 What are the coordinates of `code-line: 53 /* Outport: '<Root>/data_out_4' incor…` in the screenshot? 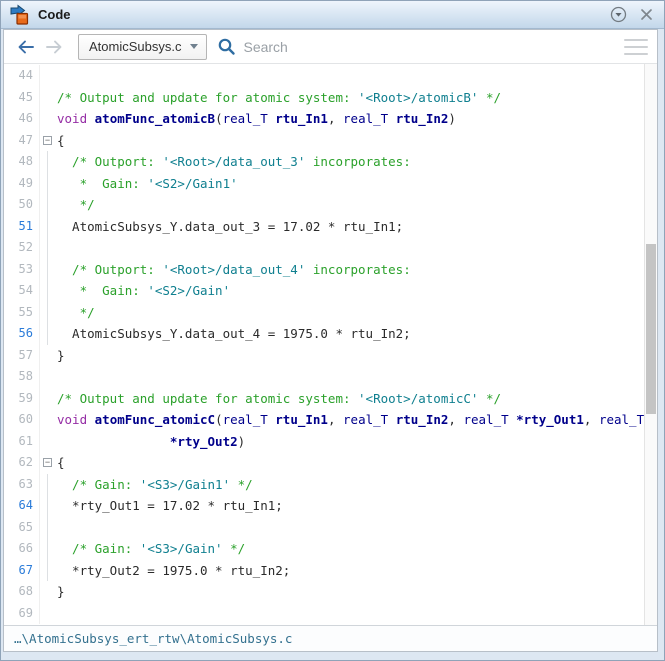 It's located at (324, 269).